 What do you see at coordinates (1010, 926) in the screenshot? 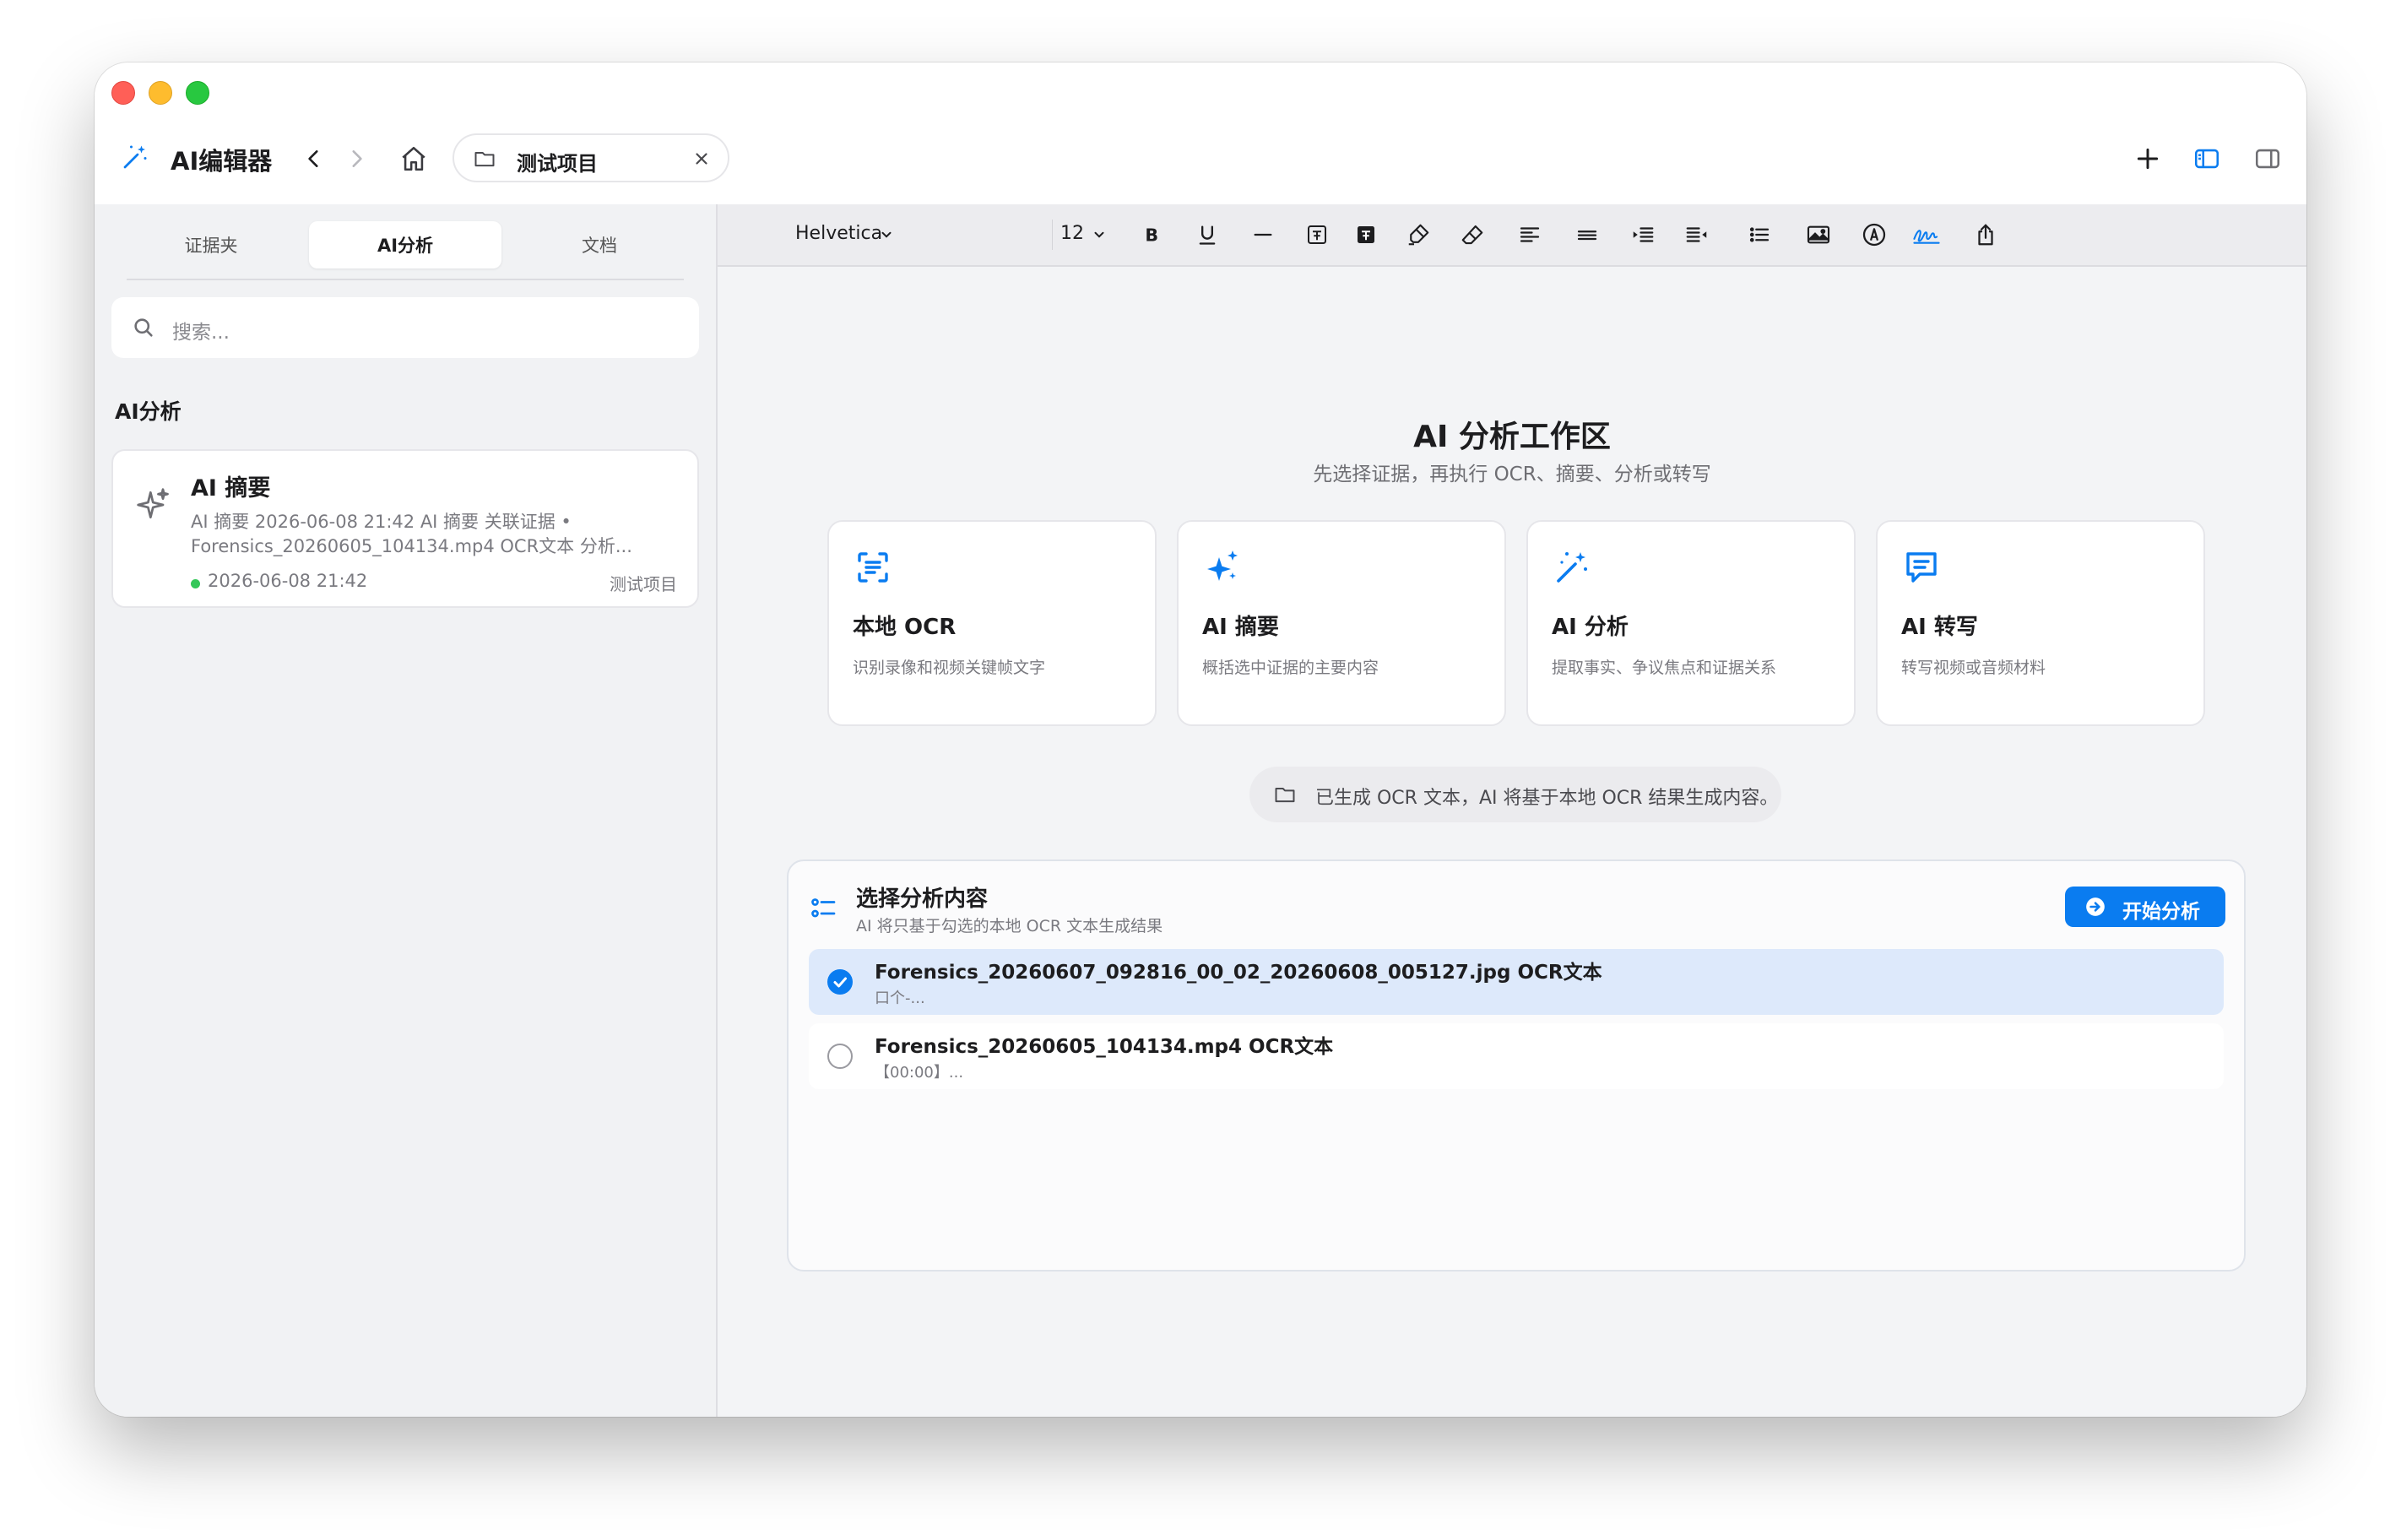
I see `panel-subtitle: AI 将只基于勾选的本地 OCR 文本生成结果` at bounding box center [1010, 926].